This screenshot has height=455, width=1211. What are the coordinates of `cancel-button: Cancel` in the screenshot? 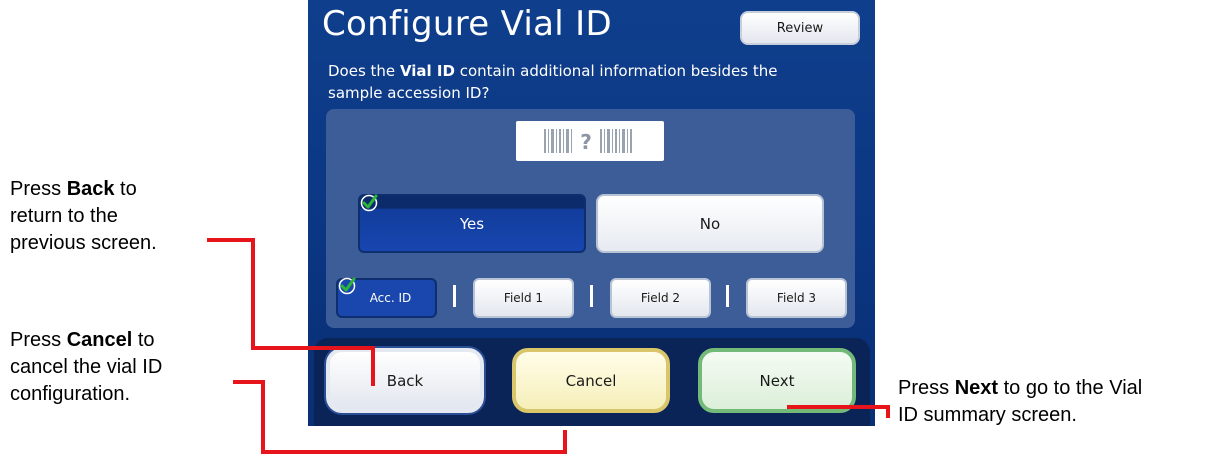 It's located at (591, 380).